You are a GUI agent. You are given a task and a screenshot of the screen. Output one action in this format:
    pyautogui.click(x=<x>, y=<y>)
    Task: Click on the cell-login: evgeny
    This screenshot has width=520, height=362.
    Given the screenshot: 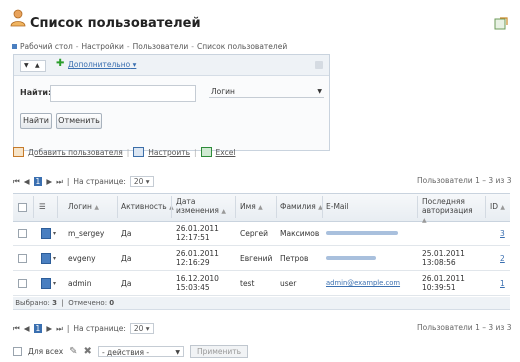 What is the action you would take?
    pyautogui.click(x=82, y=258)
    